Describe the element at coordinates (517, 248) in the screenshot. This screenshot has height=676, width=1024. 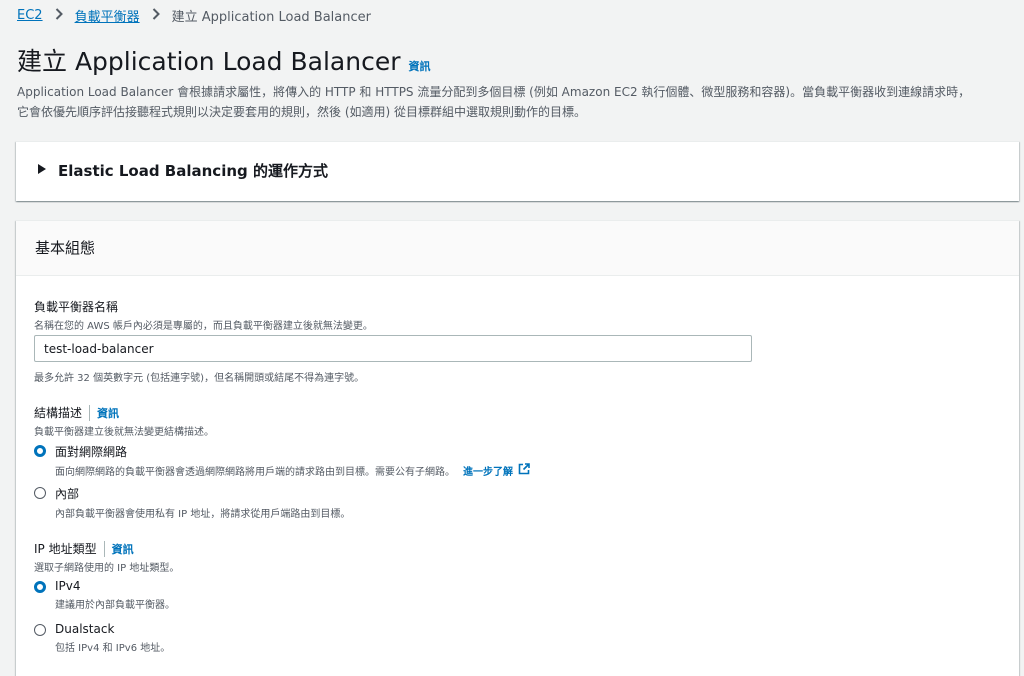
I see `basic-config-header: 基本組態` at that location.